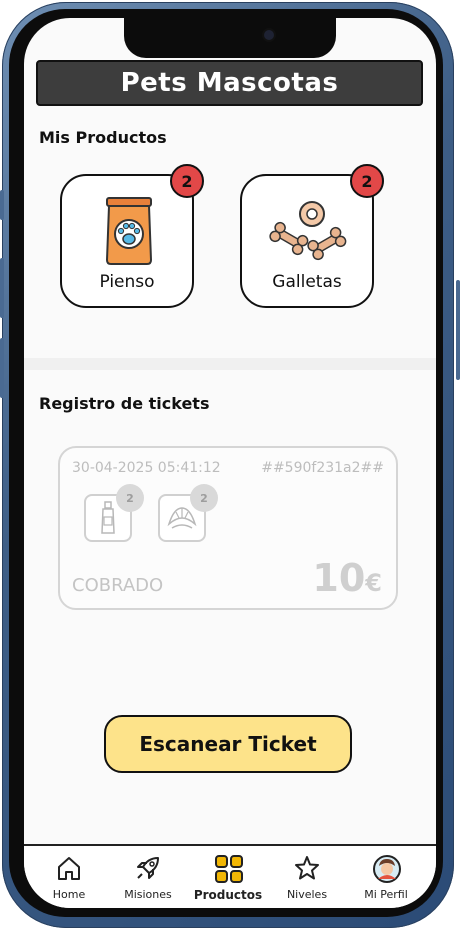  Describe the element at coordinates (103, 137) in the screenshot. I see `products-section-title: Mis Productos` at that location.